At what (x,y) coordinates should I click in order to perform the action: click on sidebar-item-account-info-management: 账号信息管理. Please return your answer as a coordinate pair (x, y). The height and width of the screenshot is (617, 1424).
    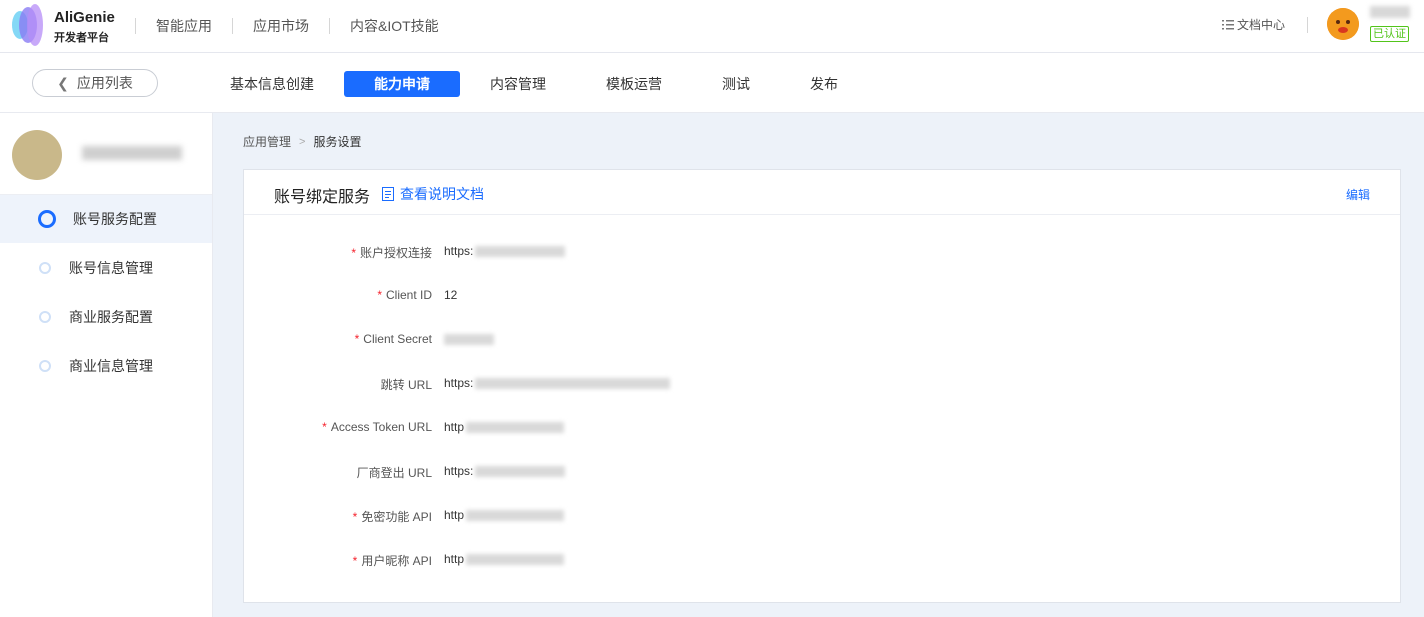
    Looking at the image, I should click on (106, 268).